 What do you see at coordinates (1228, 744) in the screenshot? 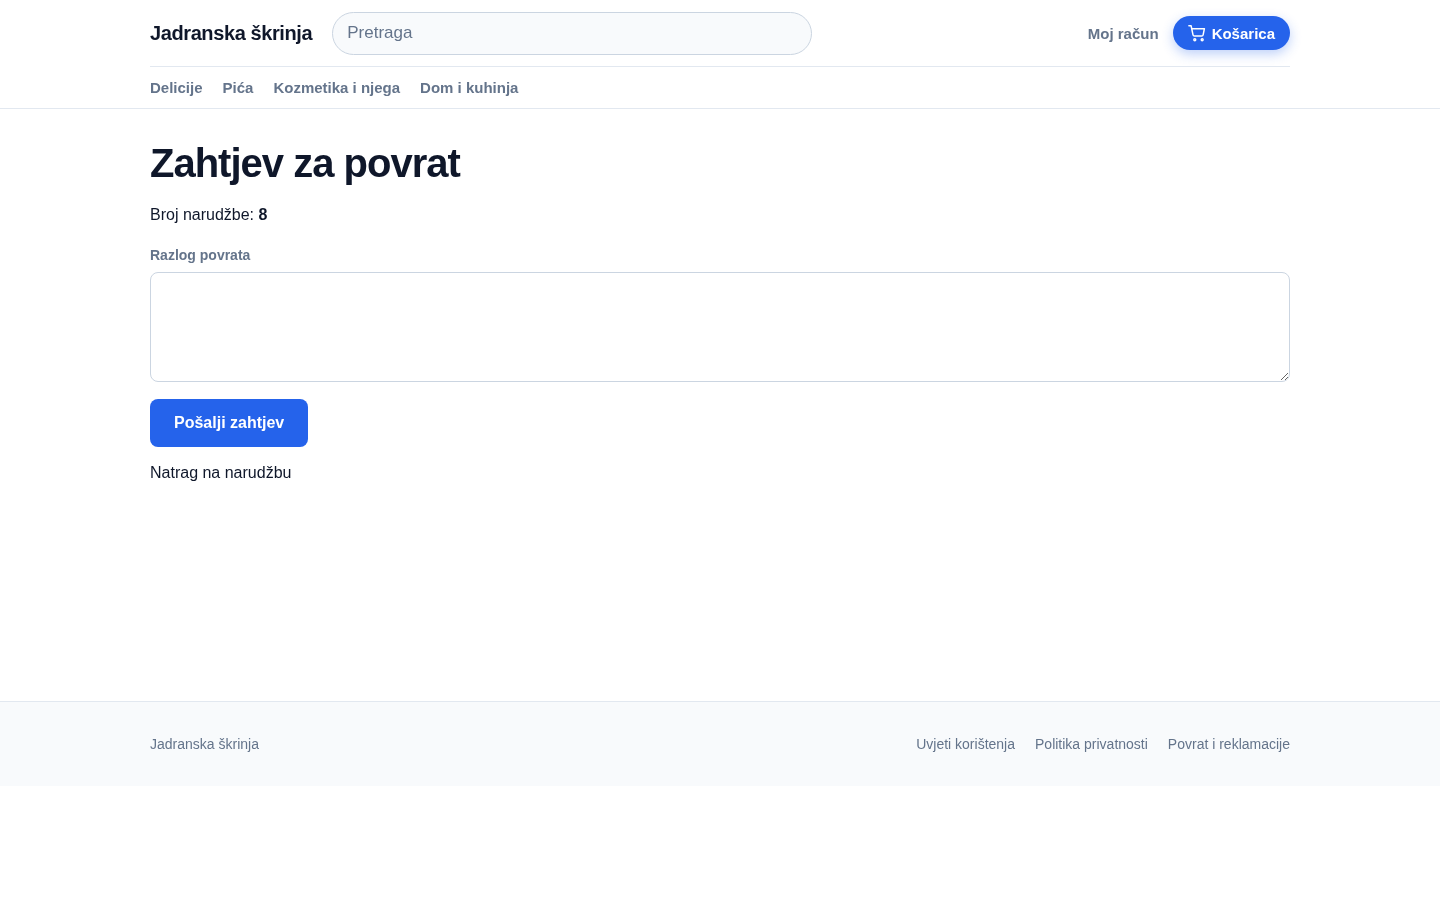
I see `footer-link: Povrat i reklamacije` at bounding box center [1228, 744].